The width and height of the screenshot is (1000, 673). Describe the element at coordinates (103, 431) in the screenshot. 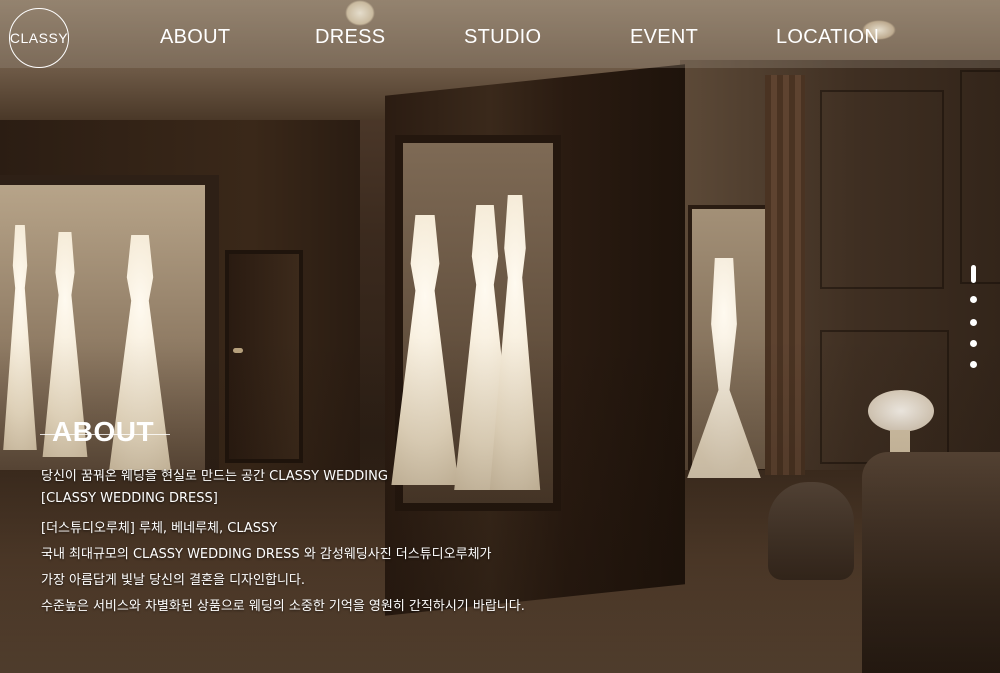

I see `about-title: ABOUT` at that location.